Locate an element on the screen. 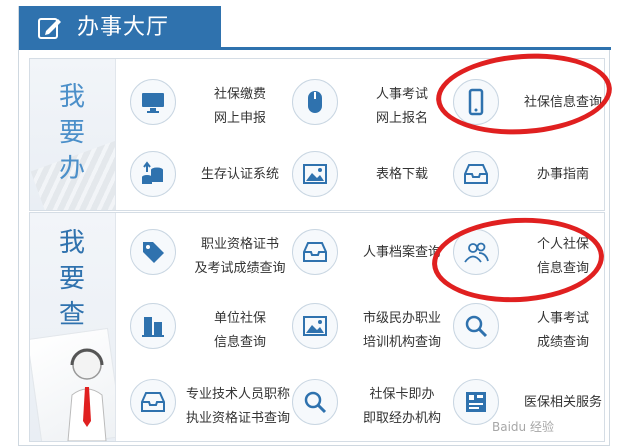 Image resolution: width=623 pixels, height=447 pixels. item-line: 个人社保 is located at coordinates (562, 244).